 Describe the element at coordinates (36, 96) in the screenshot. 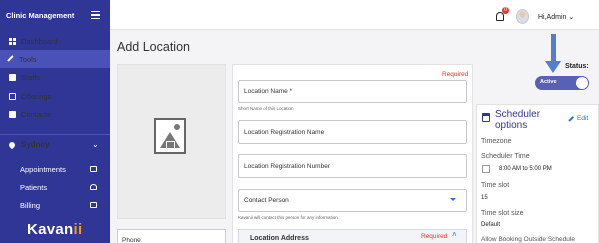

I see `sidebar-item-label: Offerings` at that location.